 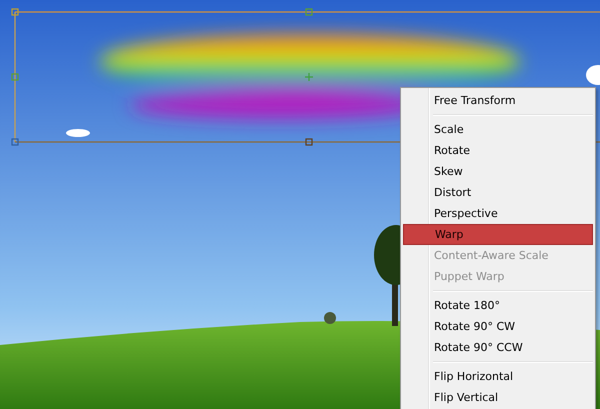 I want to click on menu-item: Flip Horizontal, so click(x=498, y=376).